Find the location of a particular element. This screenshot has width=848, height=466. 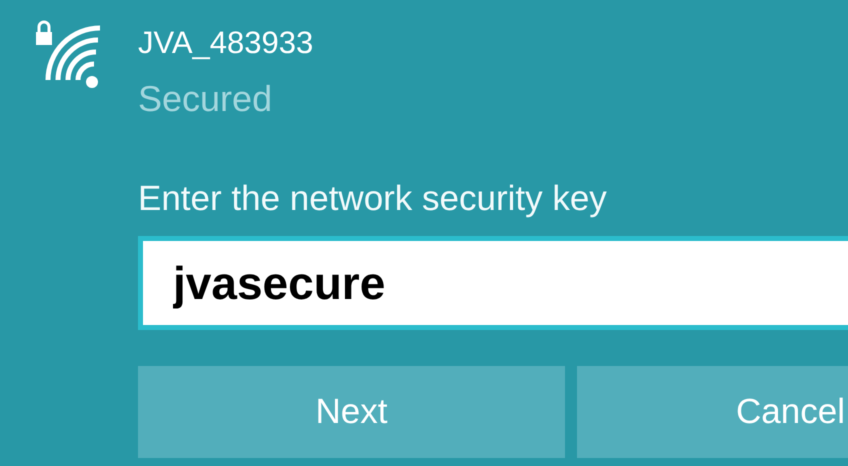

next-button: Next is located at coordinates (351, 412).